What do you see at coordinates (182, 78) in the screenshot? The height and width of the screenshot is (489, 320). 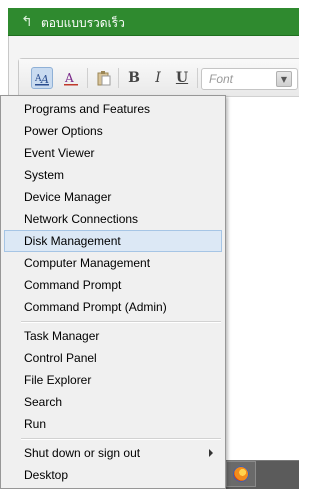 I see `underline-button: U` at bounding box center [182, 78].